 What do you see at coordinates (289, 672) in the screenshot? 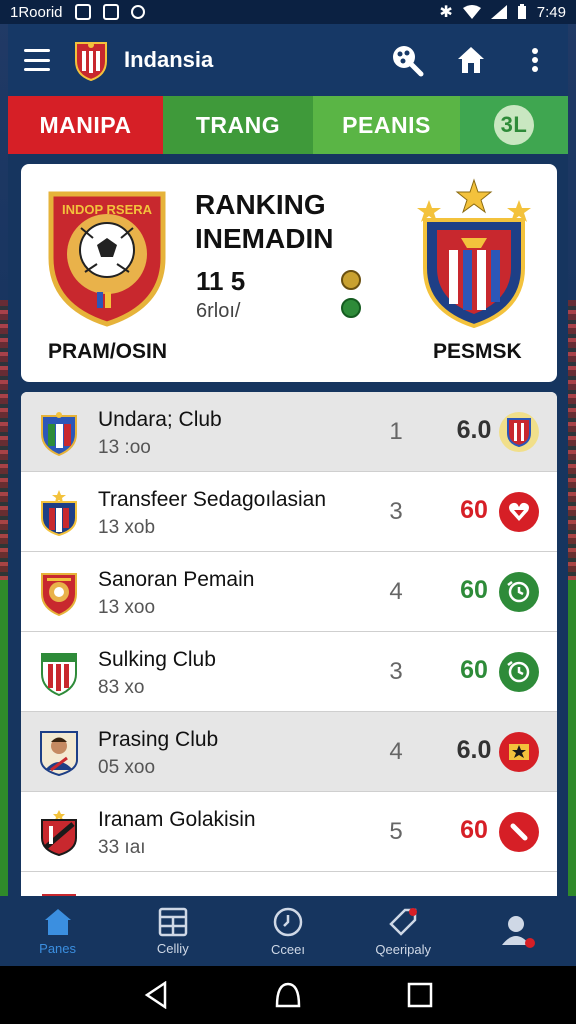
I see `list-item: Sulking Club 83 xo 3 60` at bounding box center [289, 672].